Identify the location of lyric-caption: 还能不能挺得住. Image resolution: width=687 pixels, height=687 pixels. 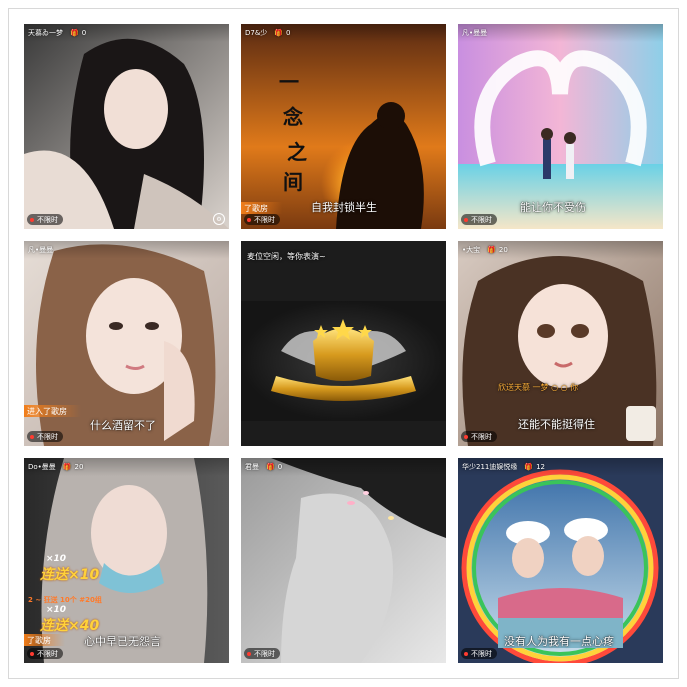
(556, 424).